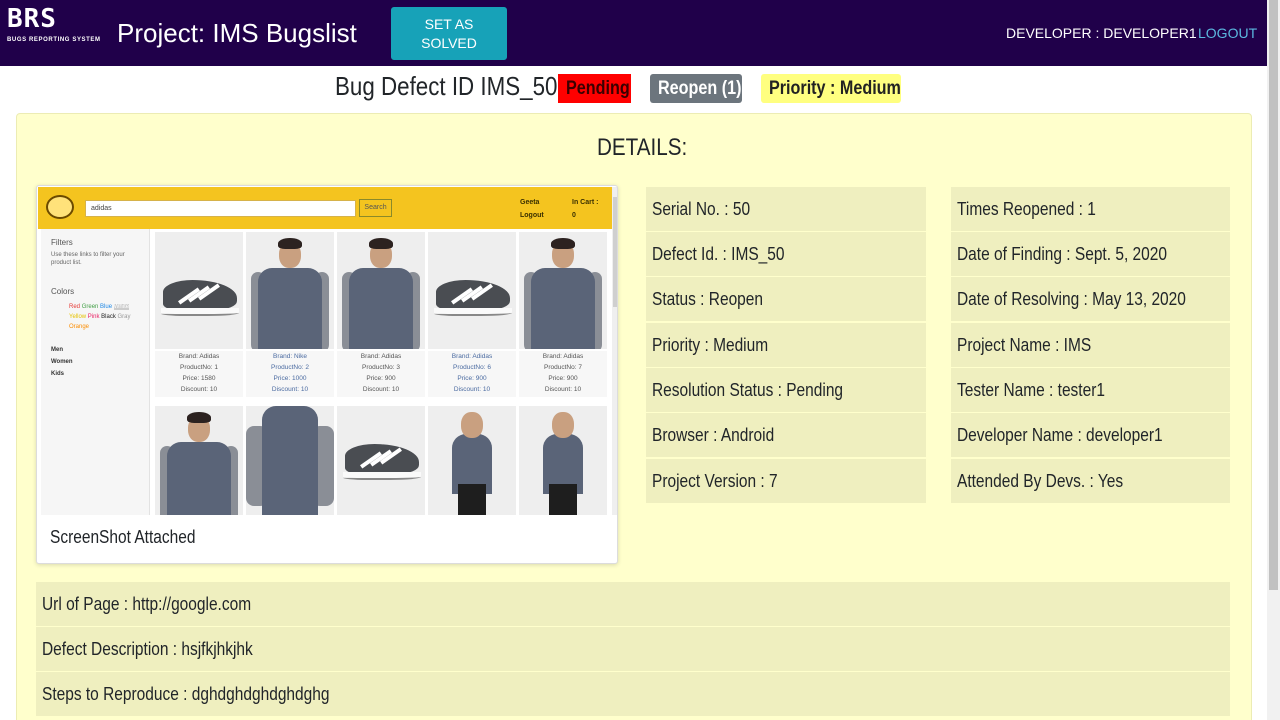  Describe the element at coordinates (1024, 345) in the screenshot. I see `field-text: Project Name : IMS` at that location.